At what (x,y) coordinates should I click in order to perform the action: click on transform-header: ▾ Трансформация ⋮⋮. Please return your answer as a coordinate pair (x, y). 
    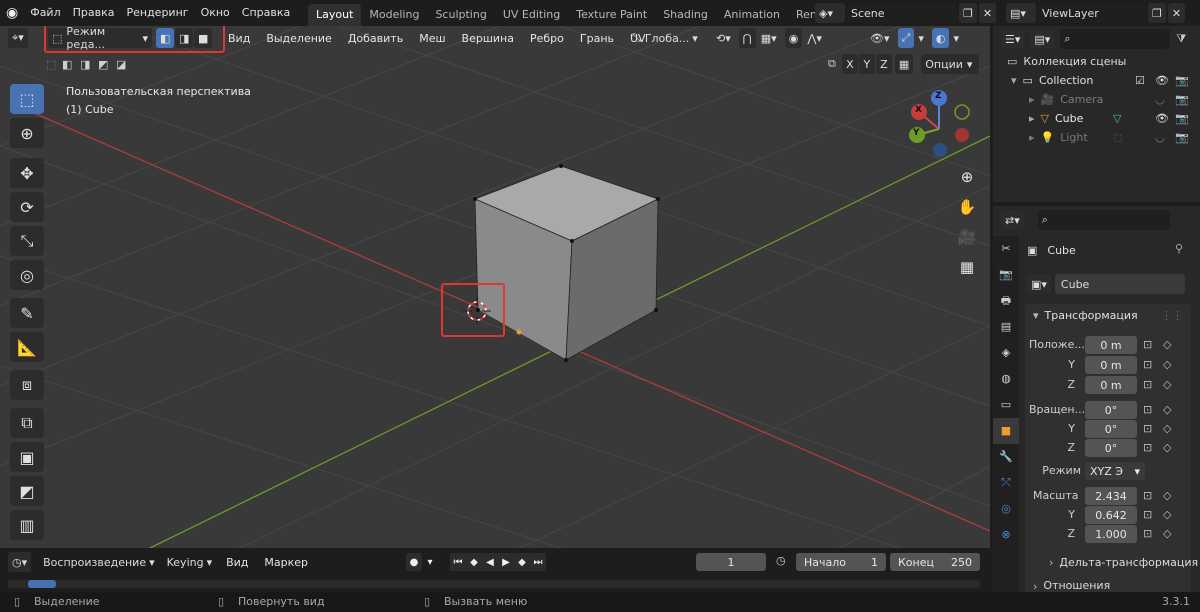
    Looking at the image, I should click on (1108, 315).